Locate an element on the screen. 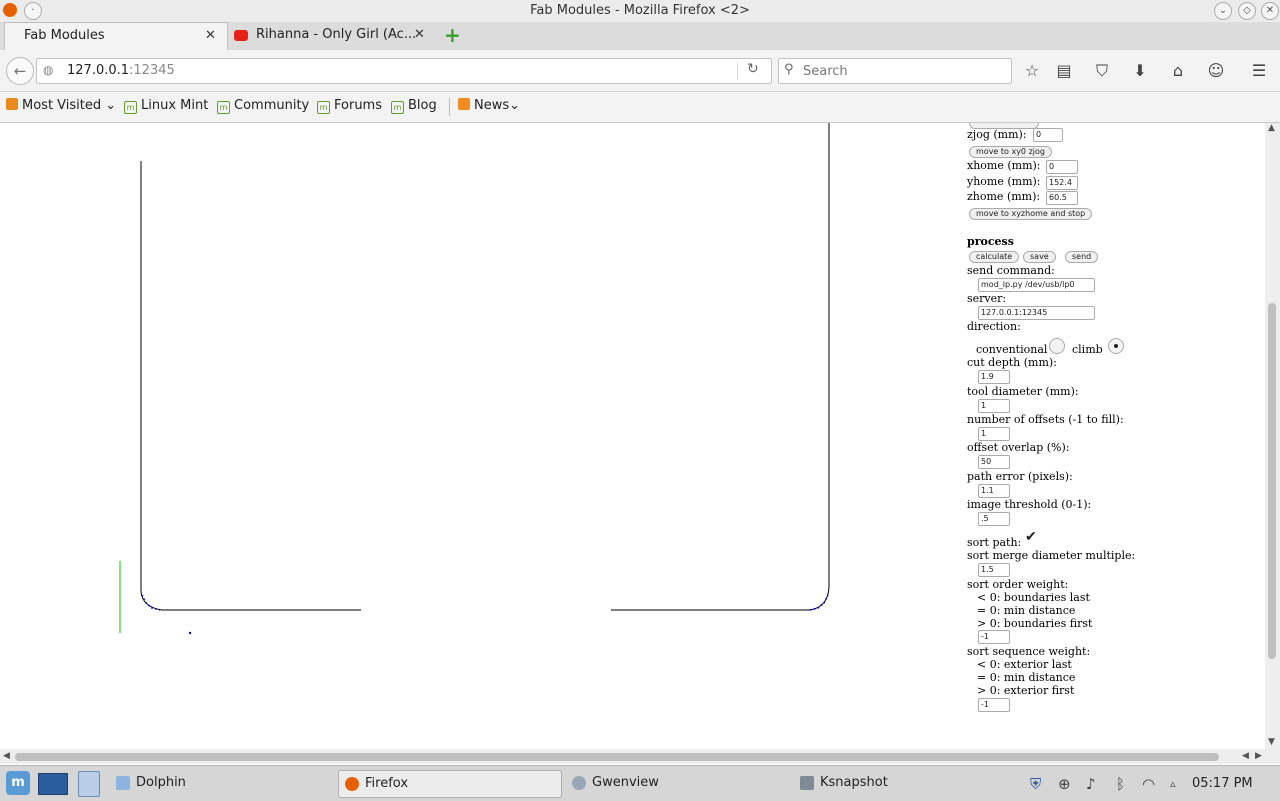 This screenshot has height=801, width=1280. toolpath-bottom-left-corner is located at coordinates (250, 600).